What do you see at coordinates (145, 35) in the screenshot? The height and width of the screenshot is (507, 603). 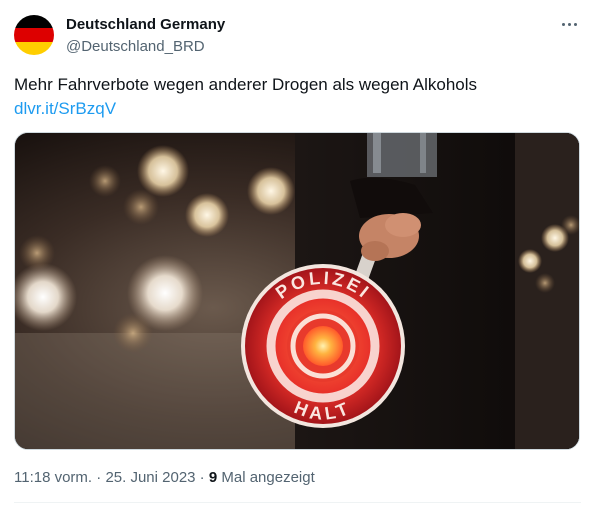 I see `author-names: Deutschland Germany @Deutschland_BRD` at bounding box center [145, 35].